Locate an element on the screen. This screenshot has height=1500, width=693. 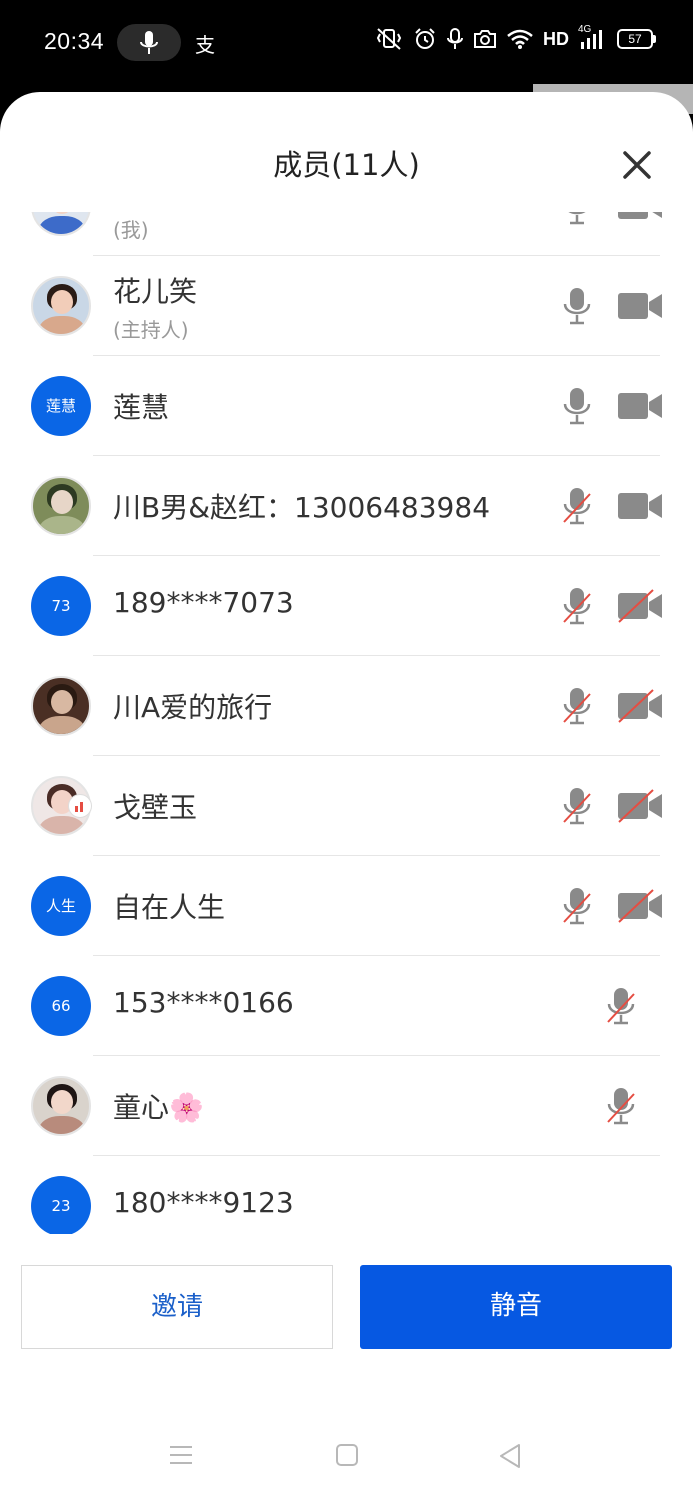
close-icon is located at coordinates (637, 165).